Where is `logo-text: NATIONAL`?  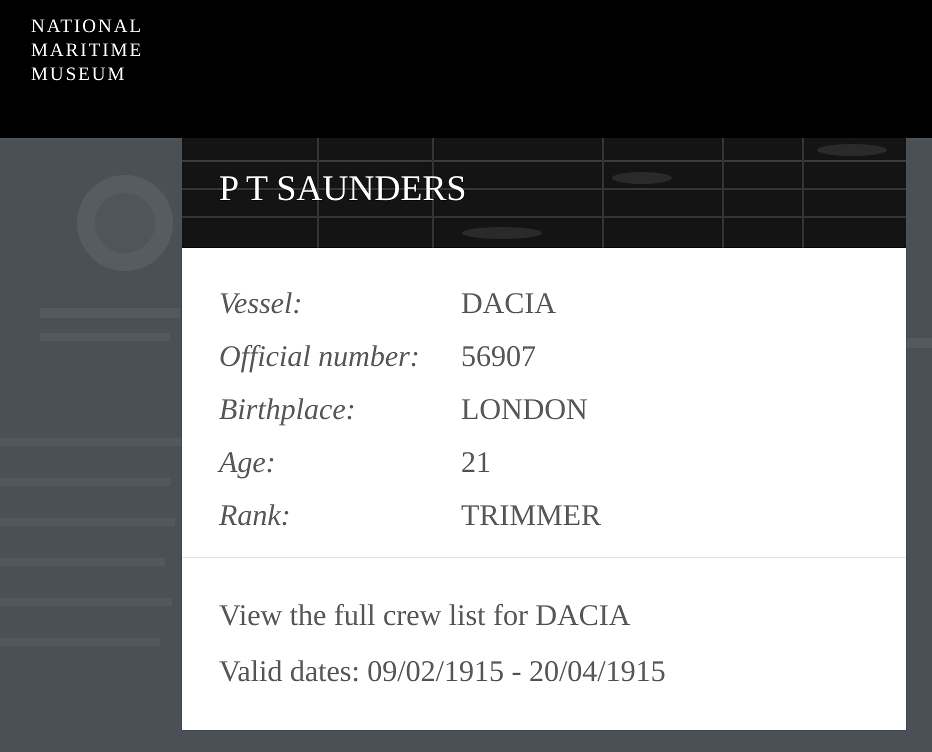
logo-text: NATIONAL is located at coordinates (466, 27).